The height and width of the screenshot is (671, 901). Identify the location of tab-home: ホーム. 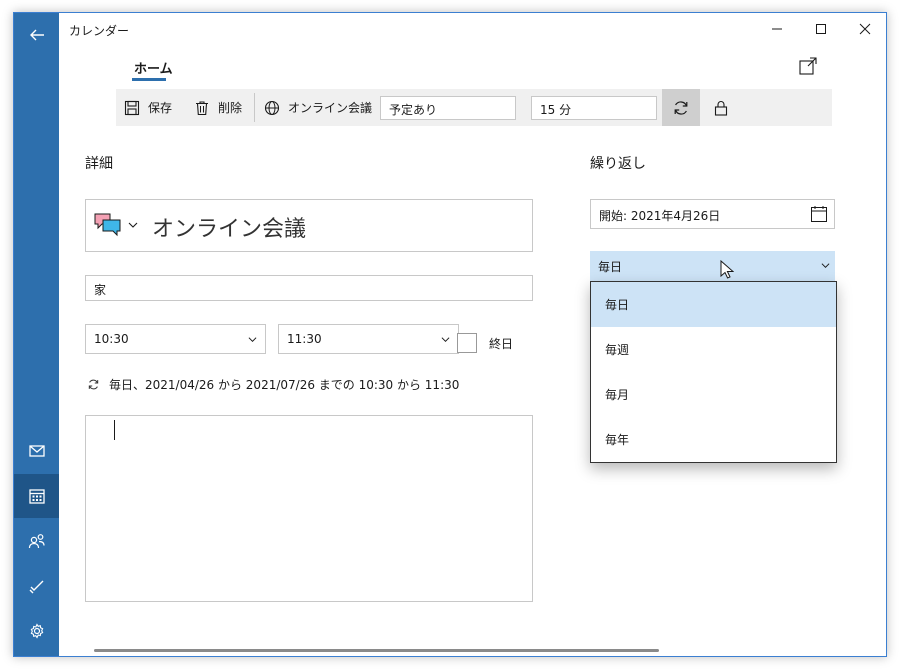
(153, 67).